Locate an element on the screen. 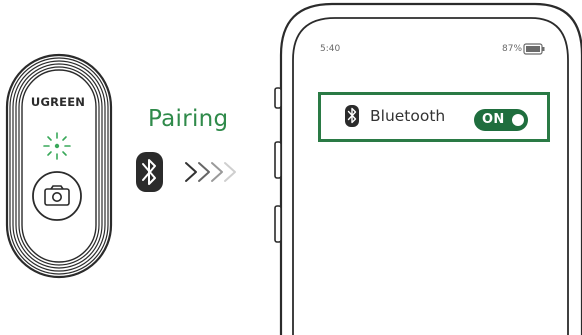 The image size is (582, 335). status-battery-percent: 87% is located at coordinates (512, 49).